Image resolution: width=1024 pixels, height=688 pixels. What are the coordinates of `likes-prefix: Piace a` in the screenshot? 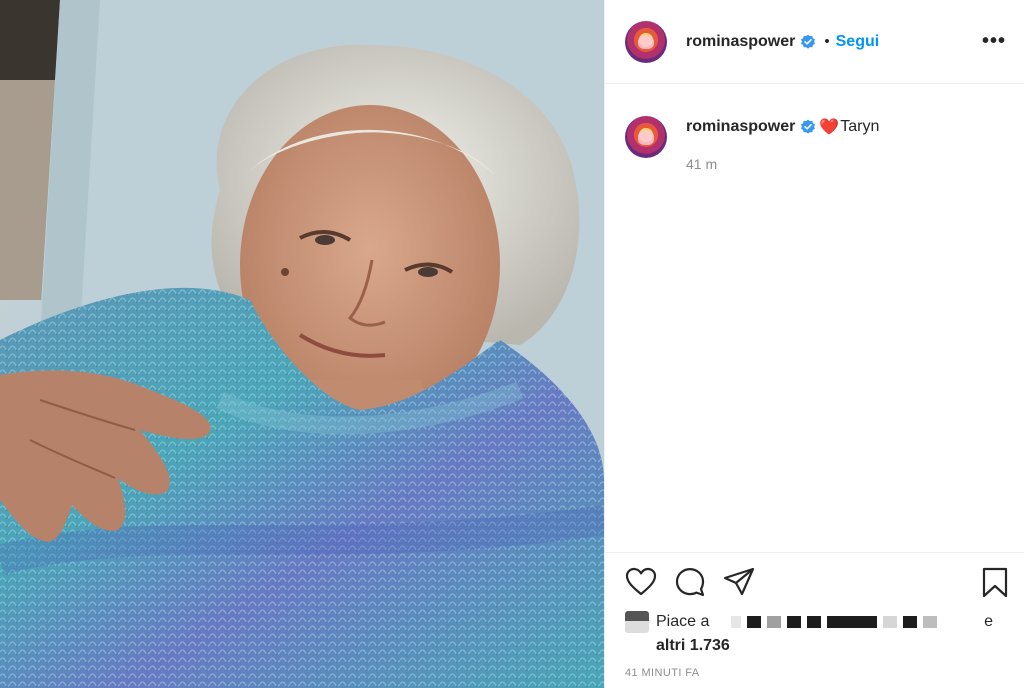 It's located at (683, 621).